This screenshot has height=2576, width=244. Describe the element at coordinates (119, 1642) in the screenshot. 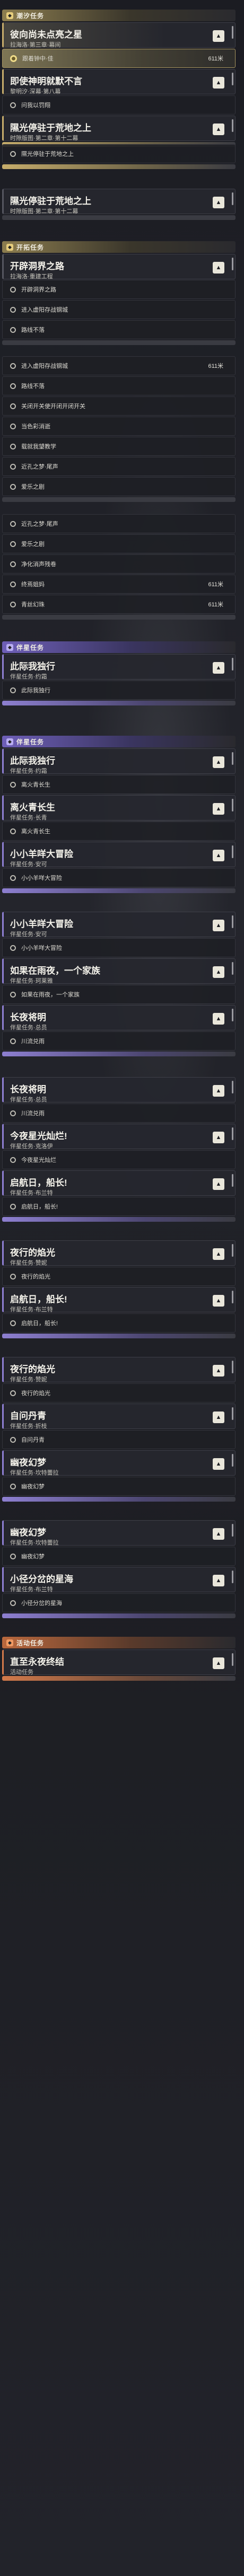

I see `category-header: ◆ 活动任务` at that location.